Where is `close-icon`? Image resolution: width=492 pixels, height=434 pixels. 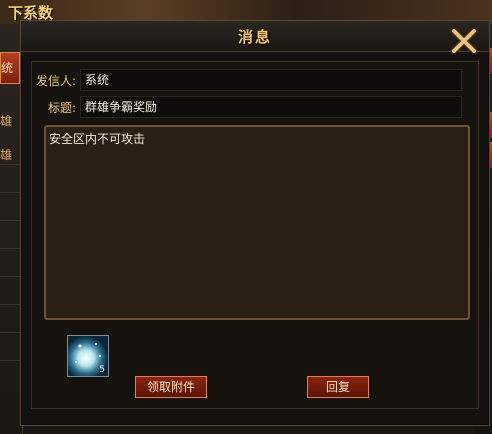 close-icon is located at coordinates (464, 41).